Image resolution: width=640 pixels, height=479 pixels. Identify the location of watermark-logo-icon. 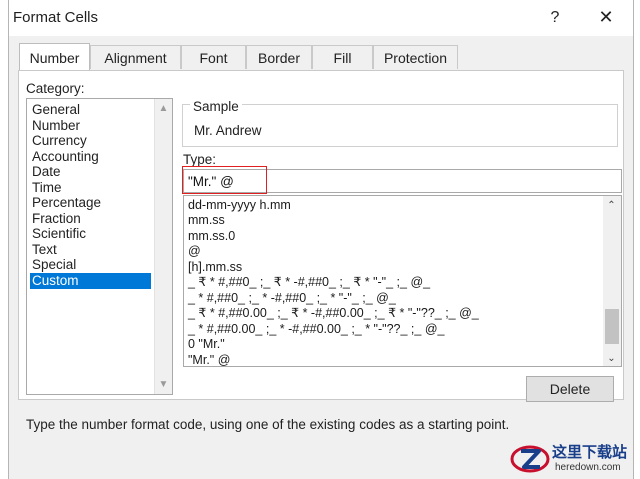
(530, 459).